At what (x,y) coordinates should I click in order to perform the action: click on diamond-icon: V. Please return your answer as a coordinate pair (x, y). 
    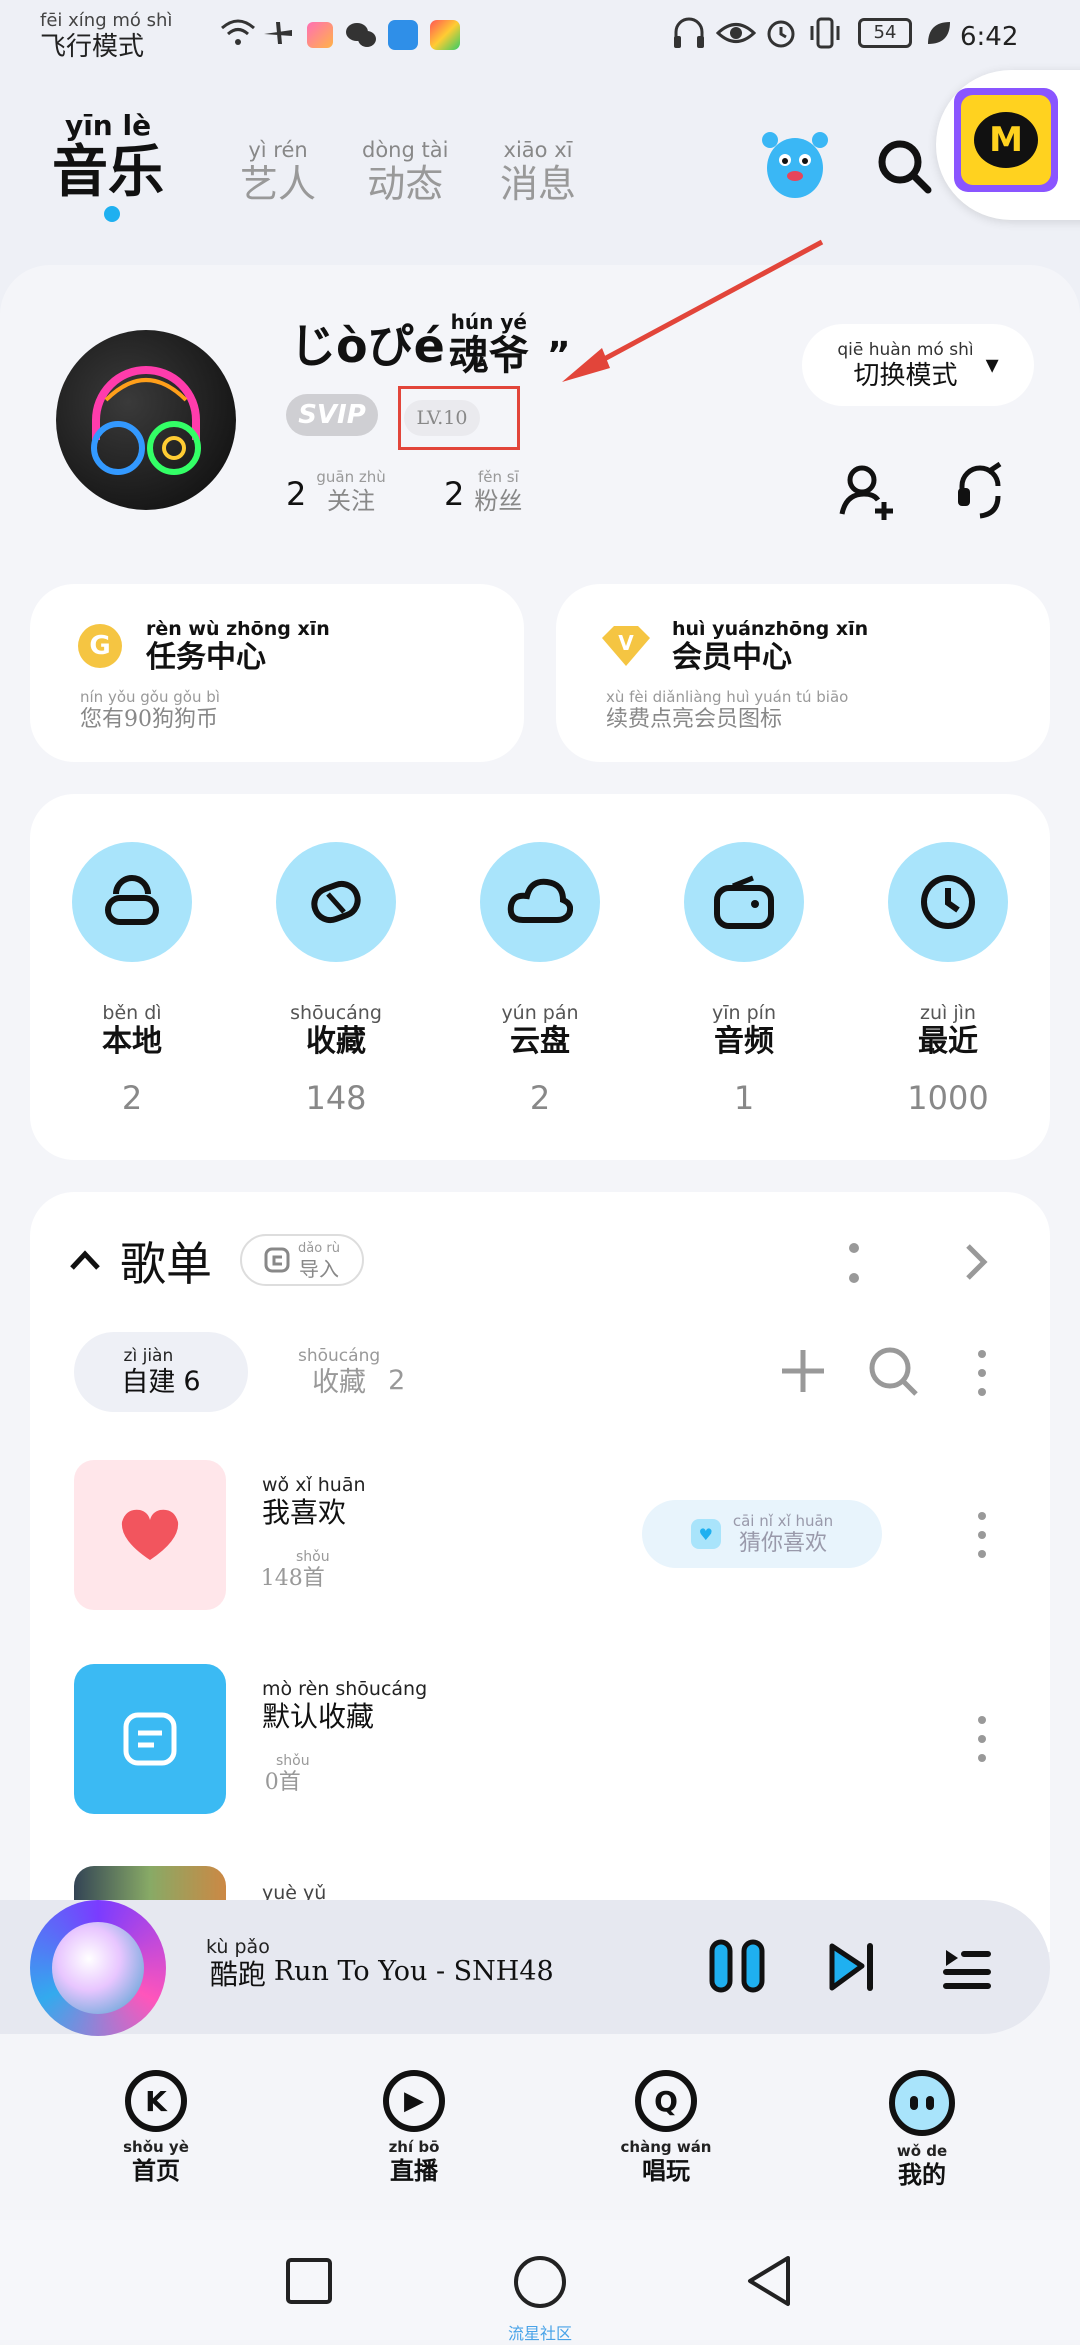
    Looking at the image, I should click on (626, 646).